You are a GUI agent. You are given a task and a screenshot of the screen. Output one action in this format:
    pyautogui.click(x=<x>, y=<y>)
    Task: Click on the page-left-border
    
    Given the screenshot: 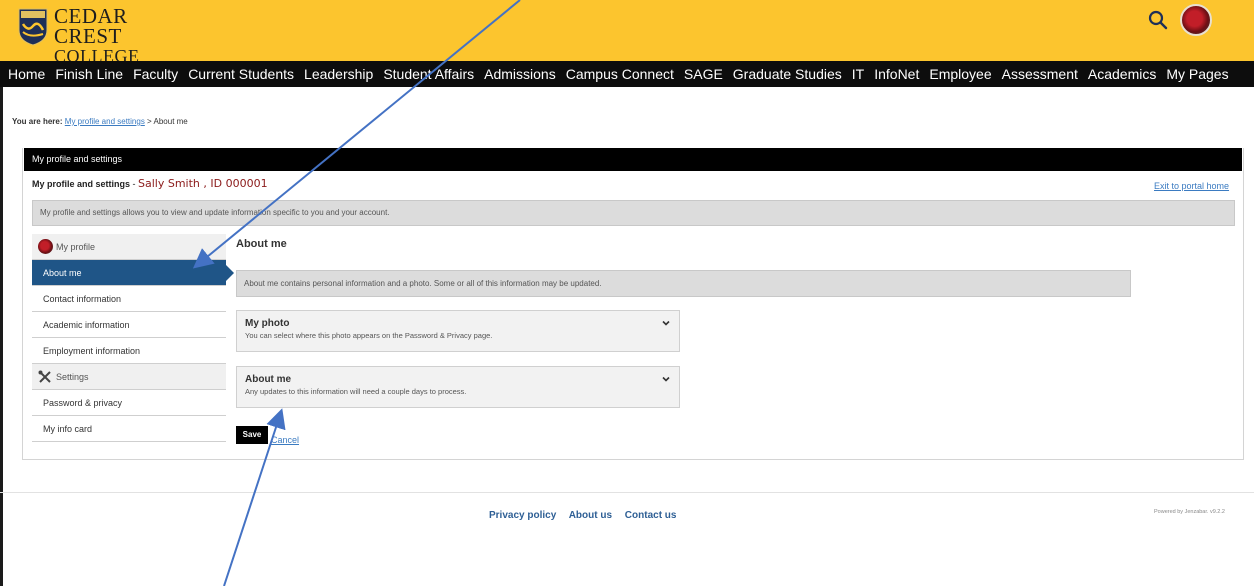 What is the action you would take?
    pyautogui.click(x=1, y=336)
    